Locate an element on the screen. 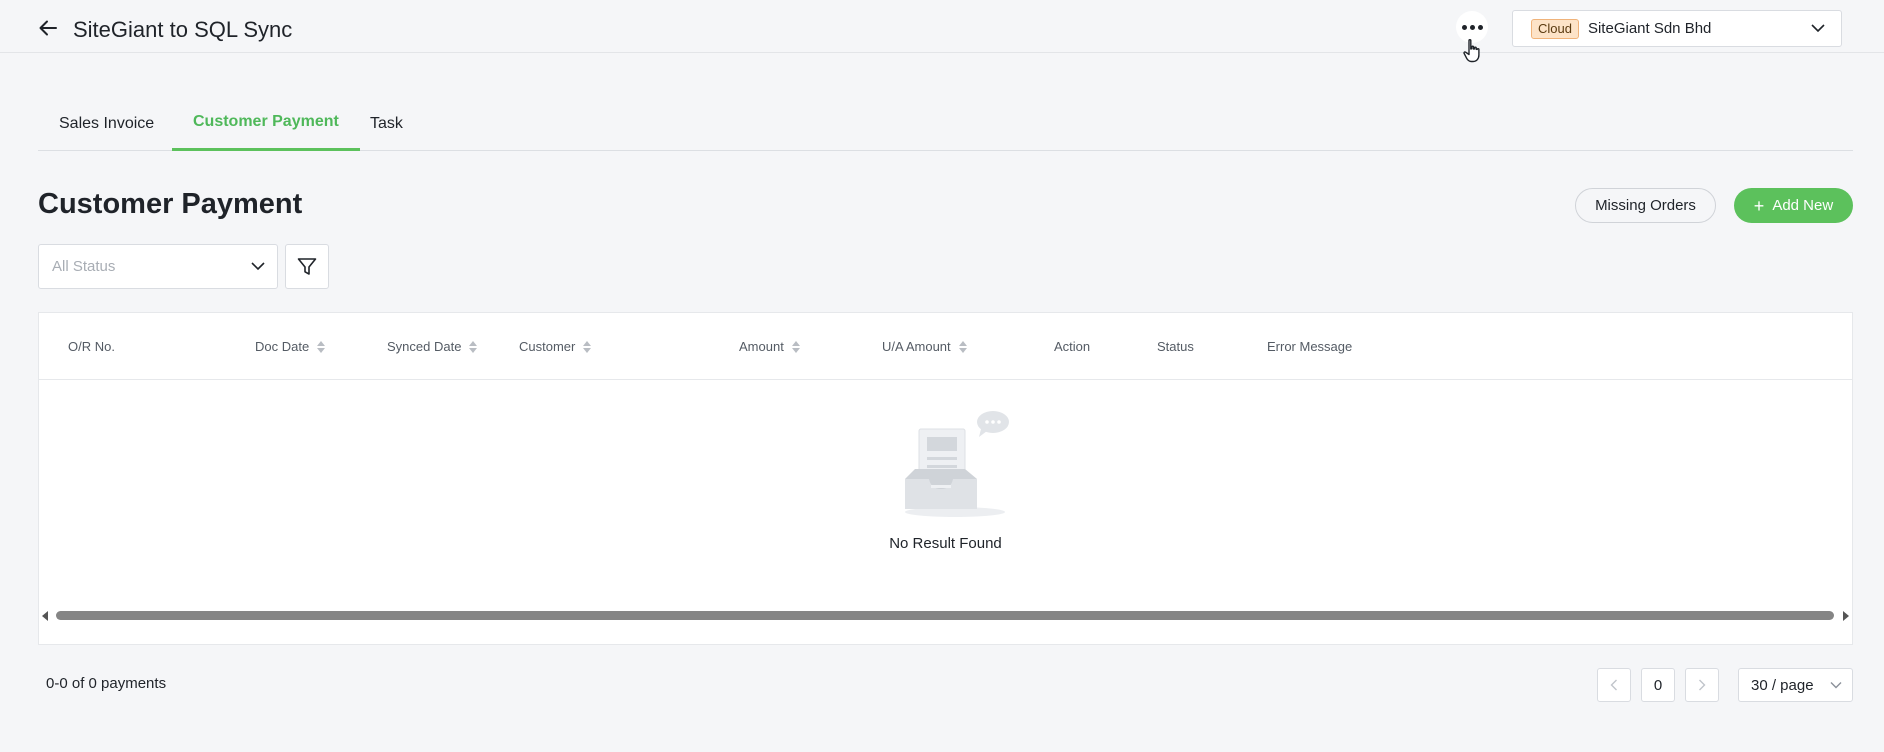 The height and width of the screenshot is (752, 1884). column-header-error-message: Error Message is located at coordinates (1310, 346).